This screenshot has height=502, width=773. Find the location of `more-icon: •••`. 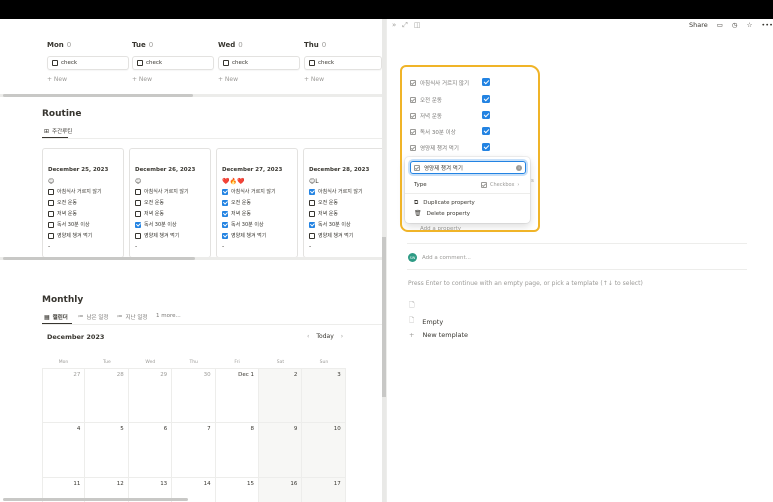

more-icon: ••• is located at coordinates (767, 25).